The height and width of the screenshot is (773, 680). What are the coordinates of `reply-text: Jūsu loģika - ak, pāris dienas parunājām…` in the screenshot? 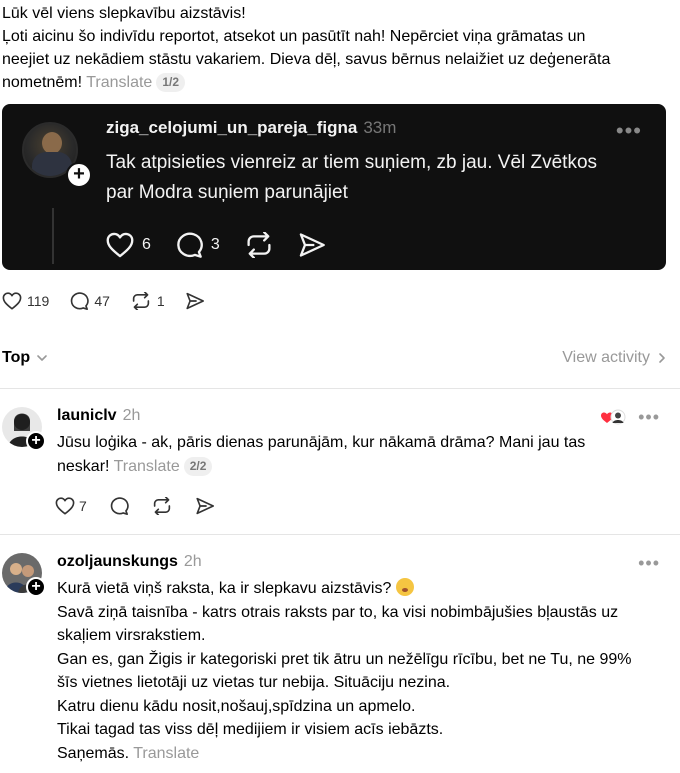 It's located at (357, 455).